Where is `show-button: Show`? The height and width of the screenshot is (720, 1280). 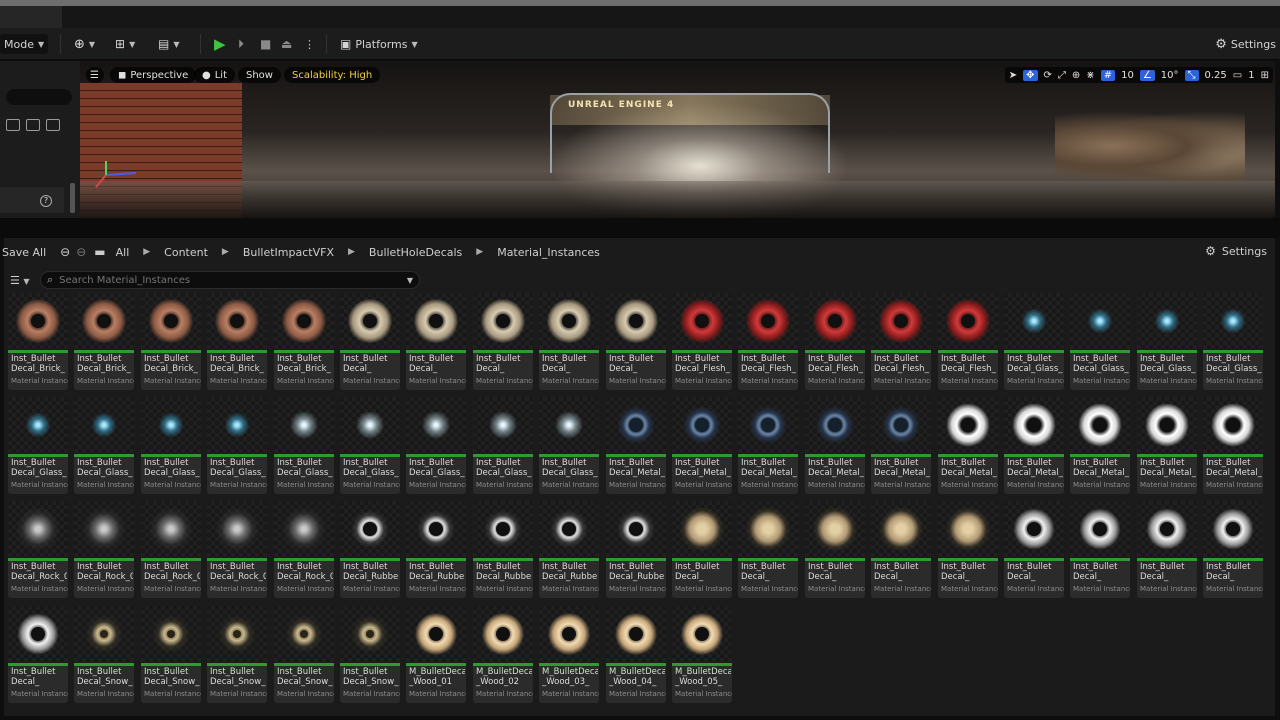
show-button: Show is located at coordinates (259, 75).